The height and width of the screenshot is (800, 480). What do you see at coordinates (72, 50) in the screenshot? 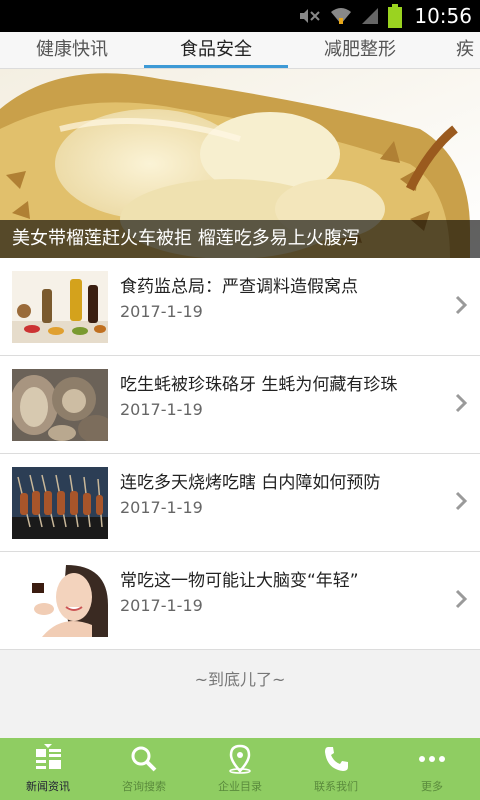
I see `tab-health-news: 健康快讯` at bounding box center [72, 50].